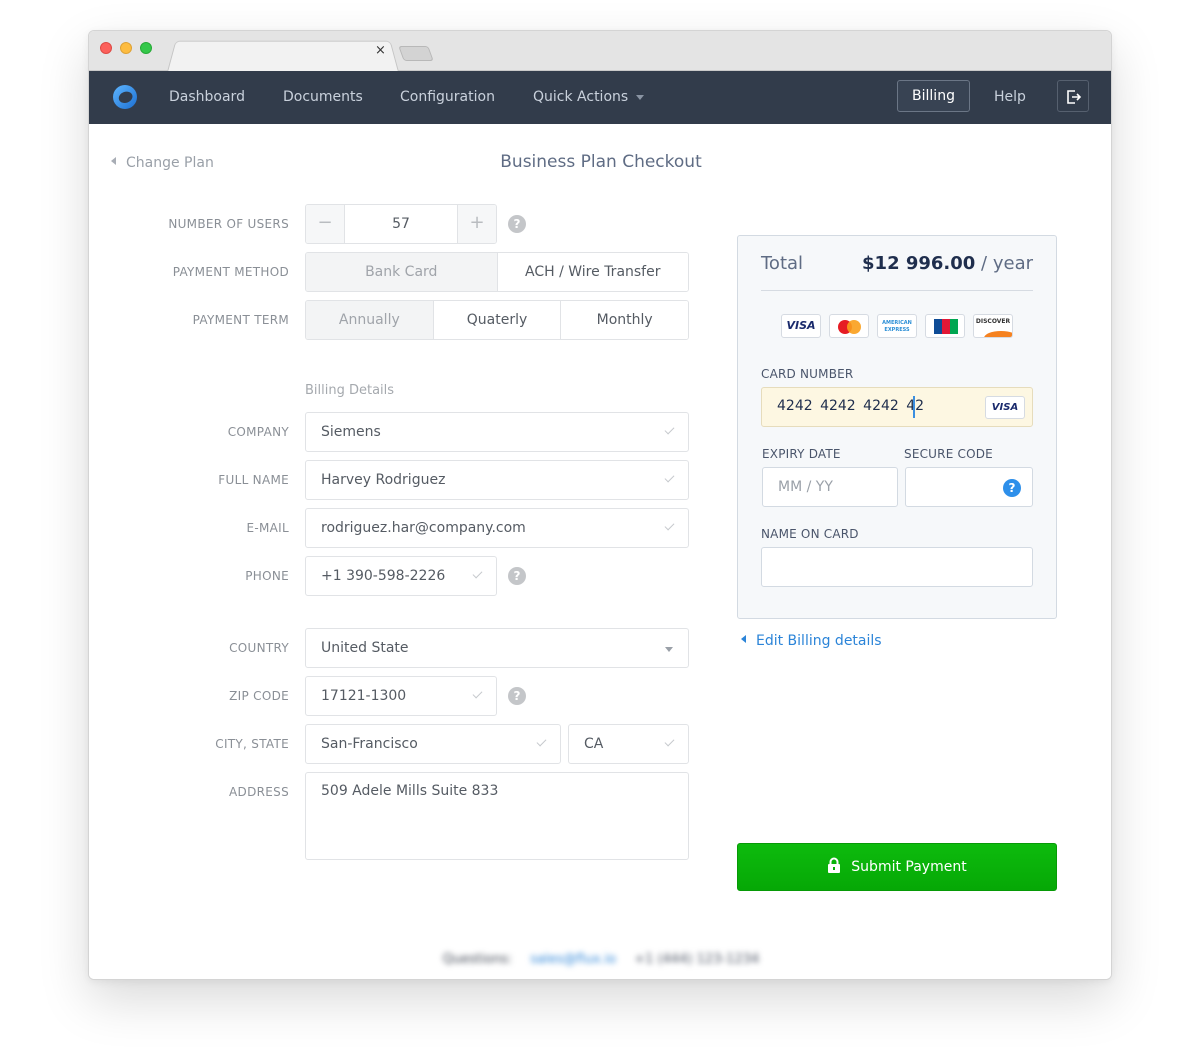  What do you see at coordinates (433, 744) in the screenshot?
I see `city-input: San-Francisco` at bounding box center [433, 744].